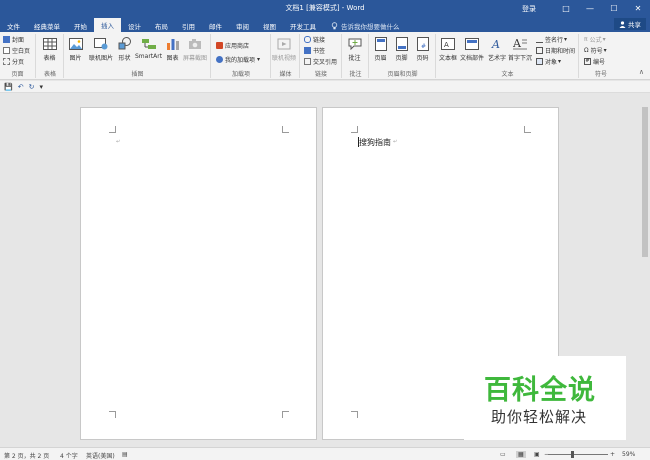 This screenshot has height=460, width=650. What do you see at coordinates (17, 74) in the screenshot?
I see `group-pages-label: 页面` at bounding box center [17, 74].